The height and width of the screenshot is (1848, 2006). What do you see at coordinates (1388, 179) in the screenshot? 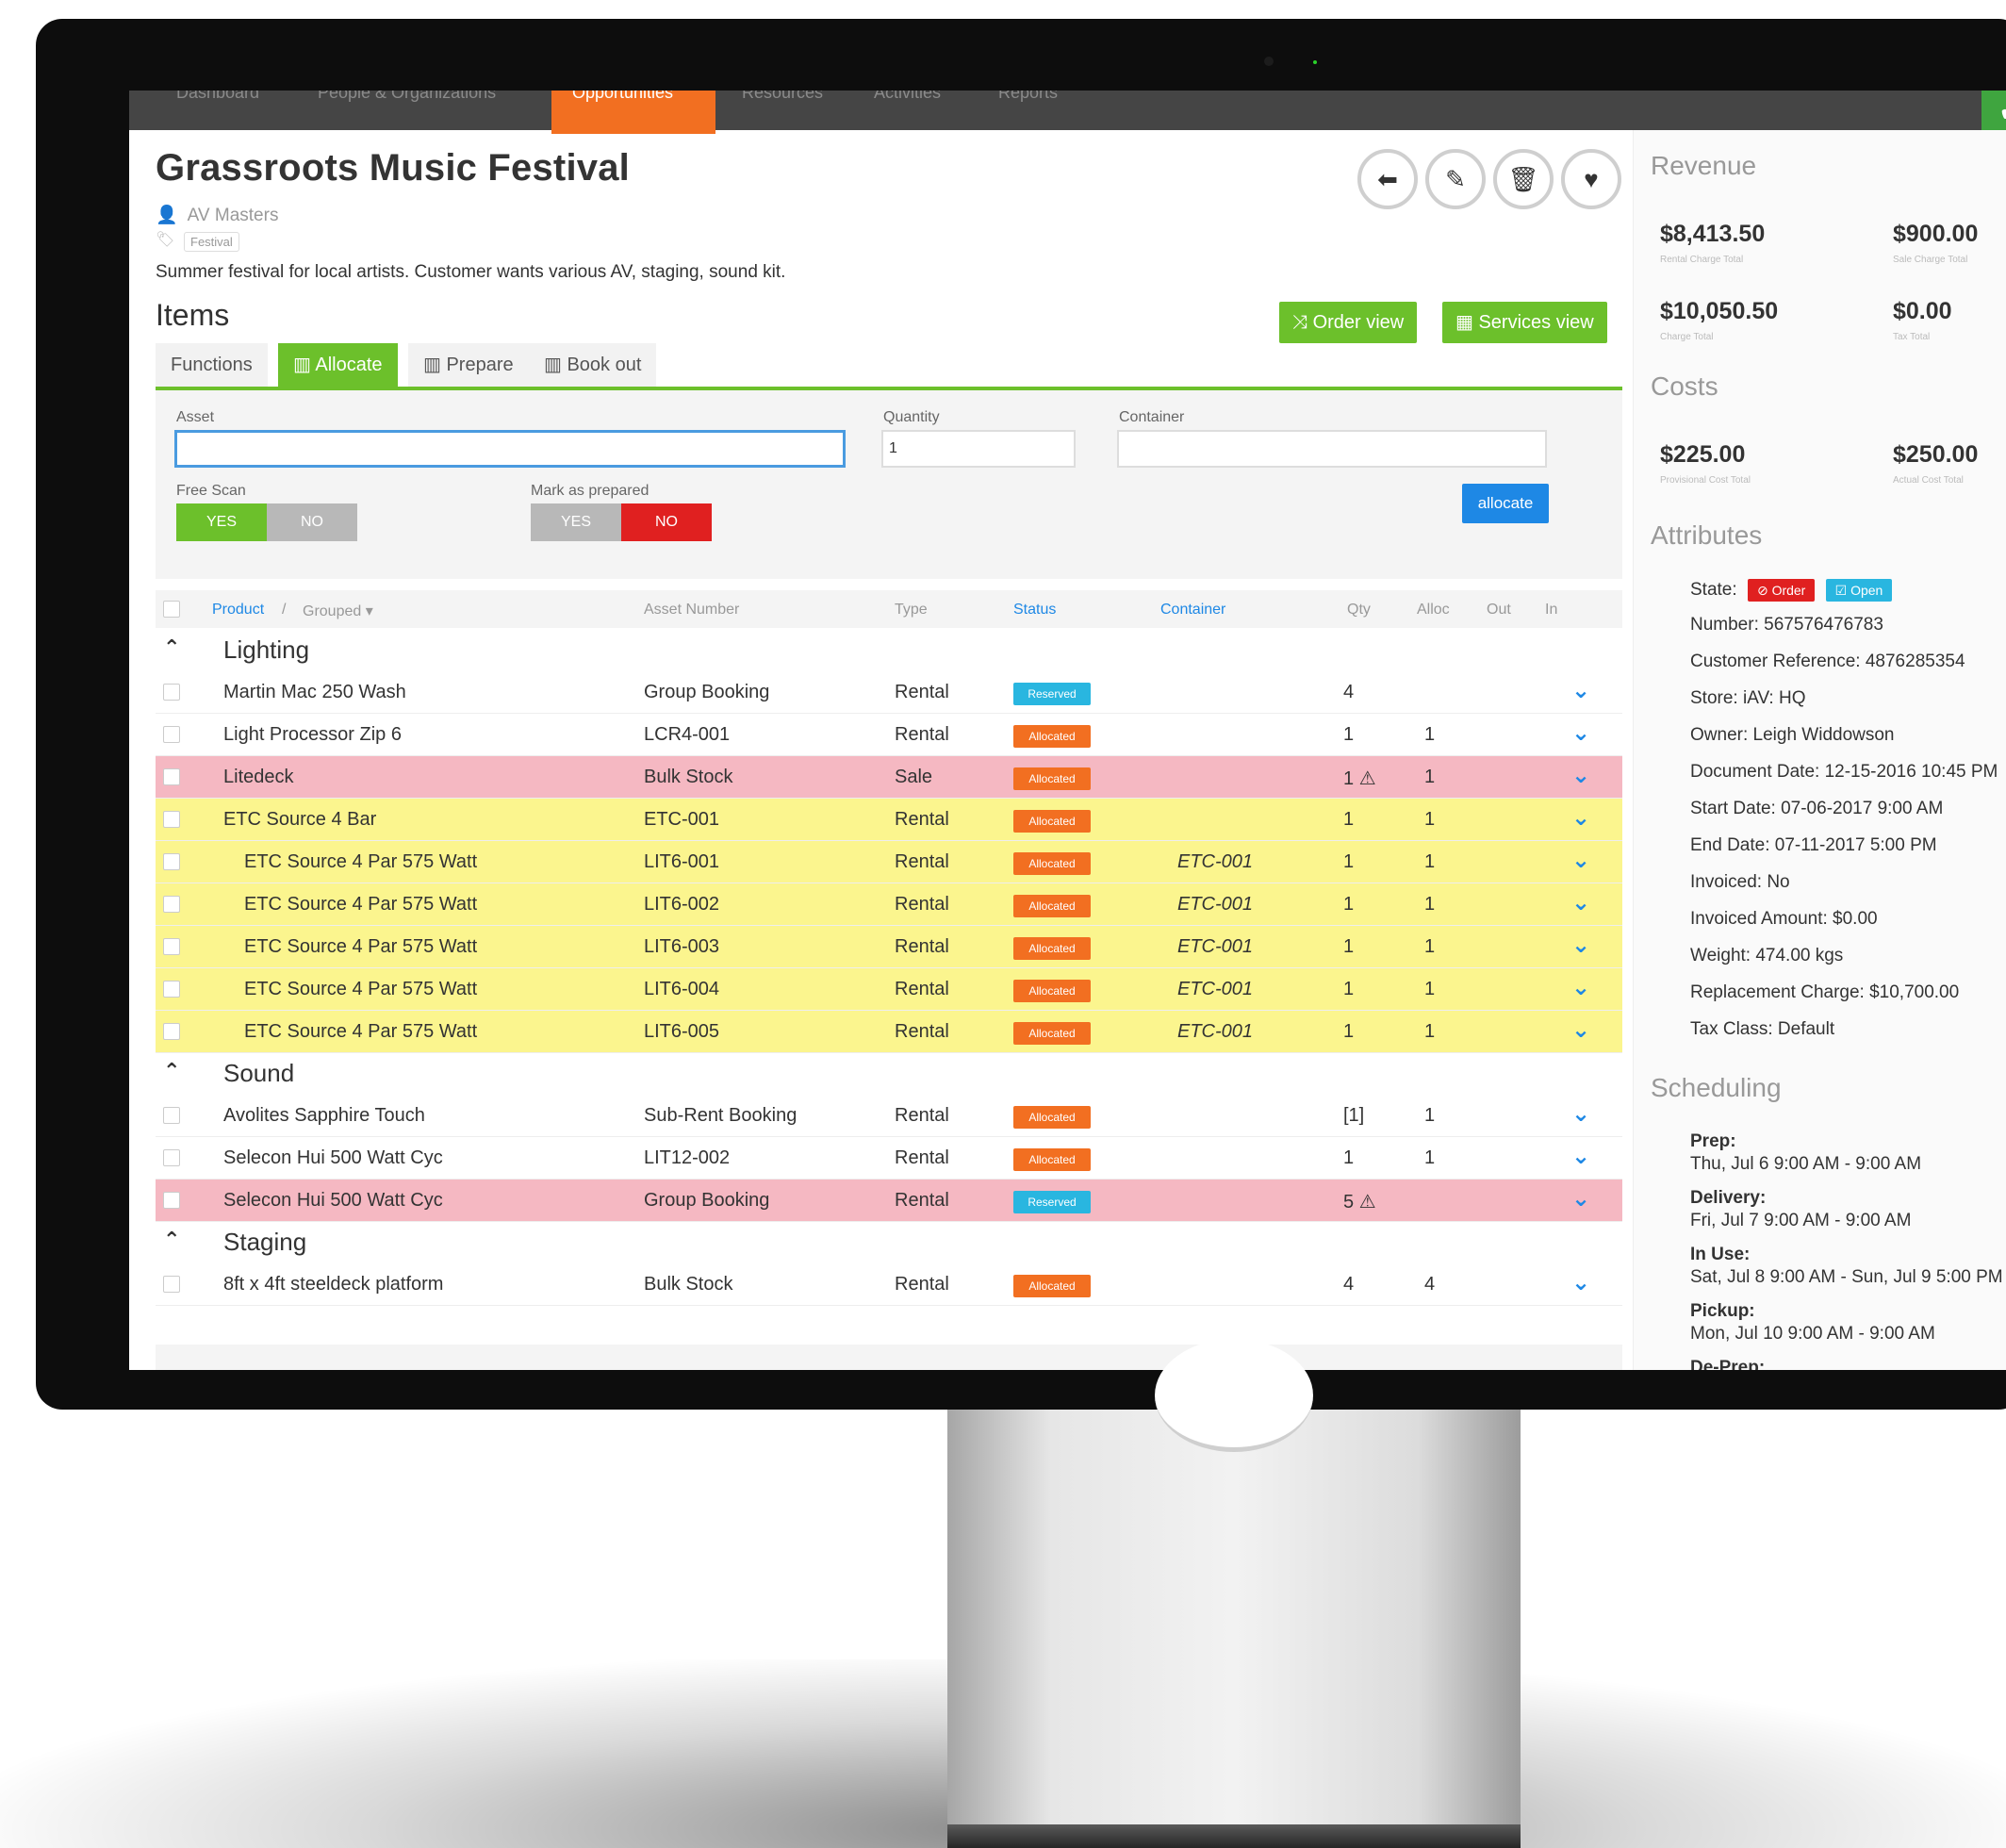
I see `back-arrow-icon: ⬅` at bounding box center [1388, 179].